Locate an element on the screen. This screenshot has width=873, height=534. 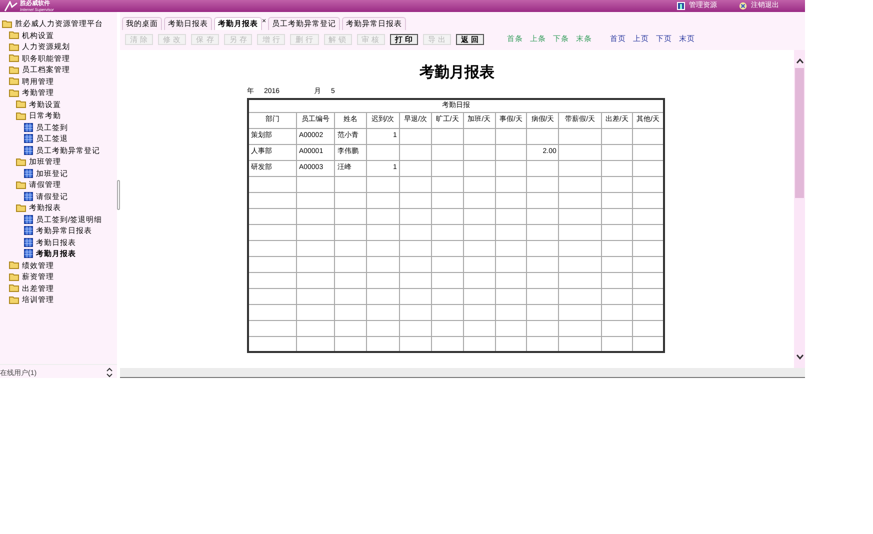
close-icon is located at coordinates (743, 6).